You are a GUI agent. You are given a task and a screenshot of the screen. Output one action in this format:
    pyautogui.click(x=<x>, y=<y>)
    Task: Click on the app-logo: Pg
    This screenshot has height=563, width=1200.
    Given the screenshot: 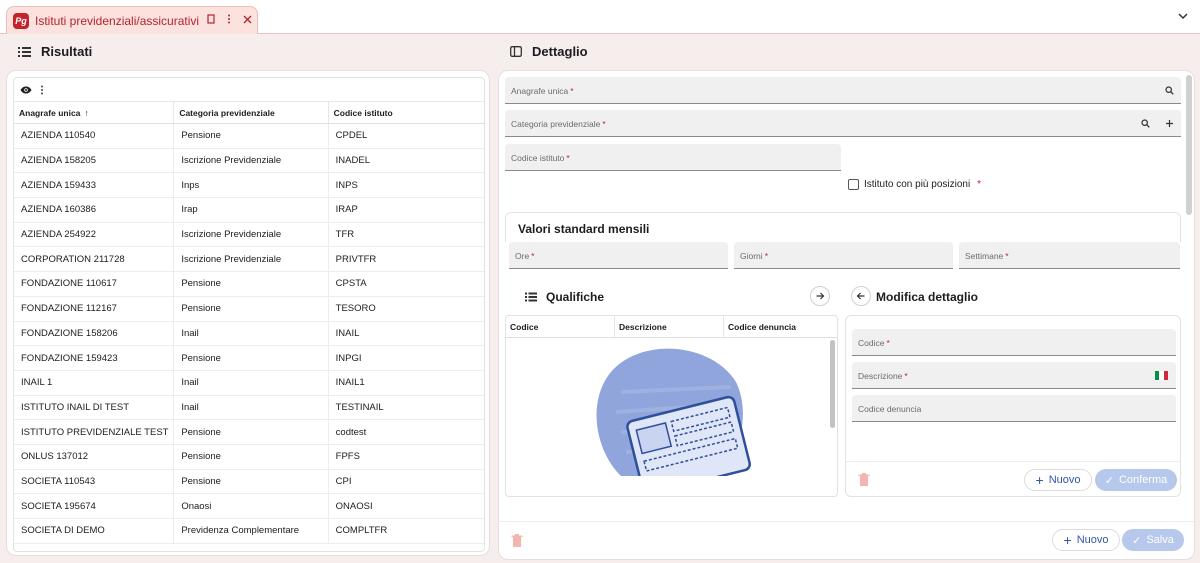 What is the action you would take?
    pyautogui.click(x=21, y=20)
    